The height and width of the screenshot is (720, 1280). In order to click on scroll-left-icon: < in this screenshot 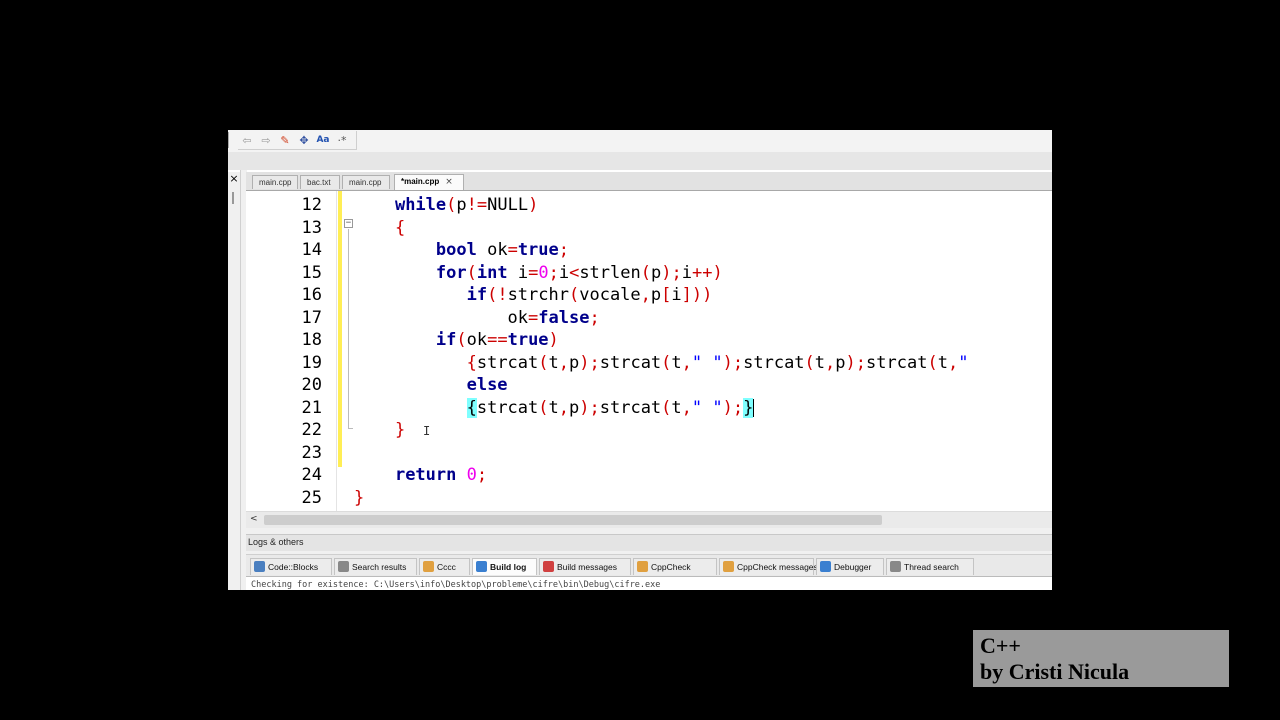, I will do `click(254, 519)`.